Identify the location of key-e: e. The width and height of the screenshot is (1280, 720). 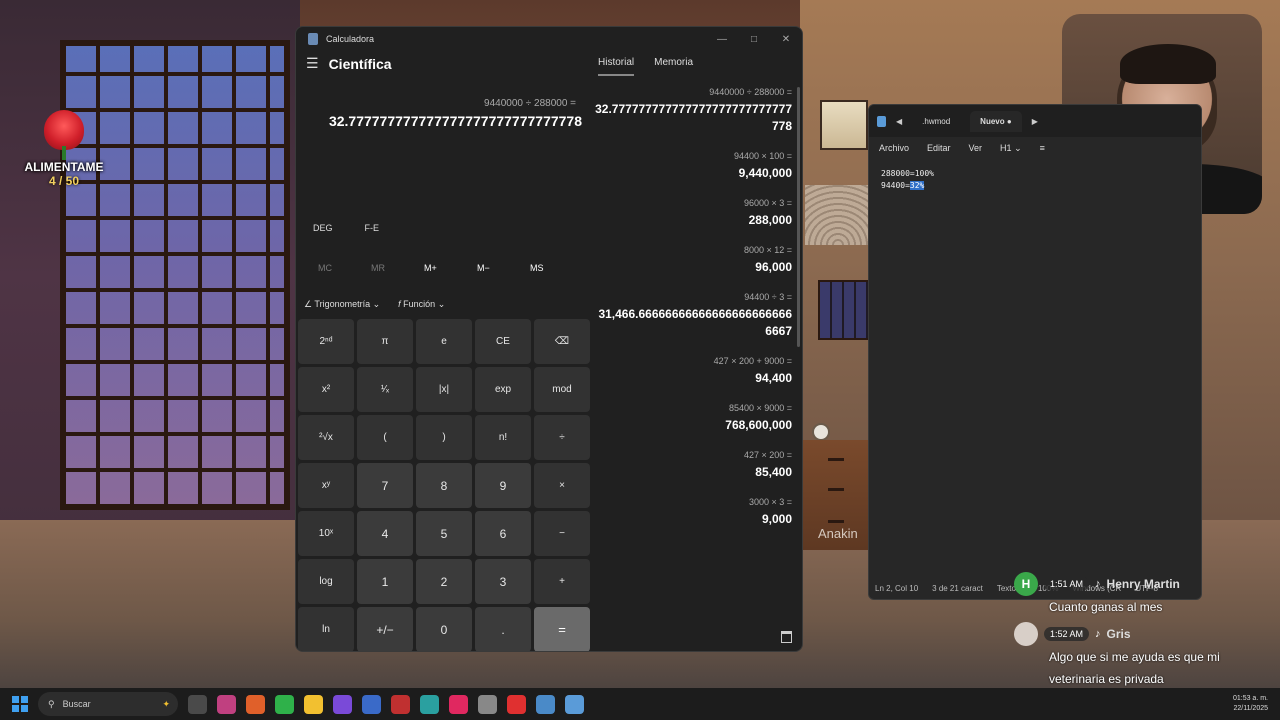
(444, 341).